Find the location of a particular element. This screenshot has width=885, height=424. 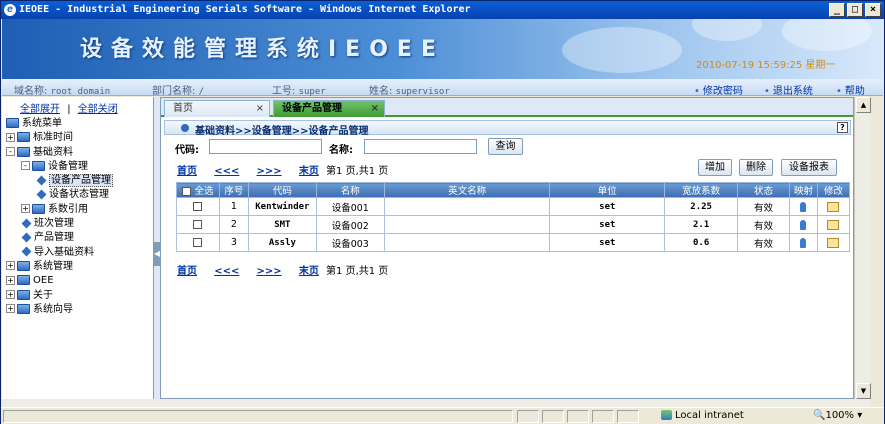

tree-node: 设备产品管理 is located at coordinates (59, 181).